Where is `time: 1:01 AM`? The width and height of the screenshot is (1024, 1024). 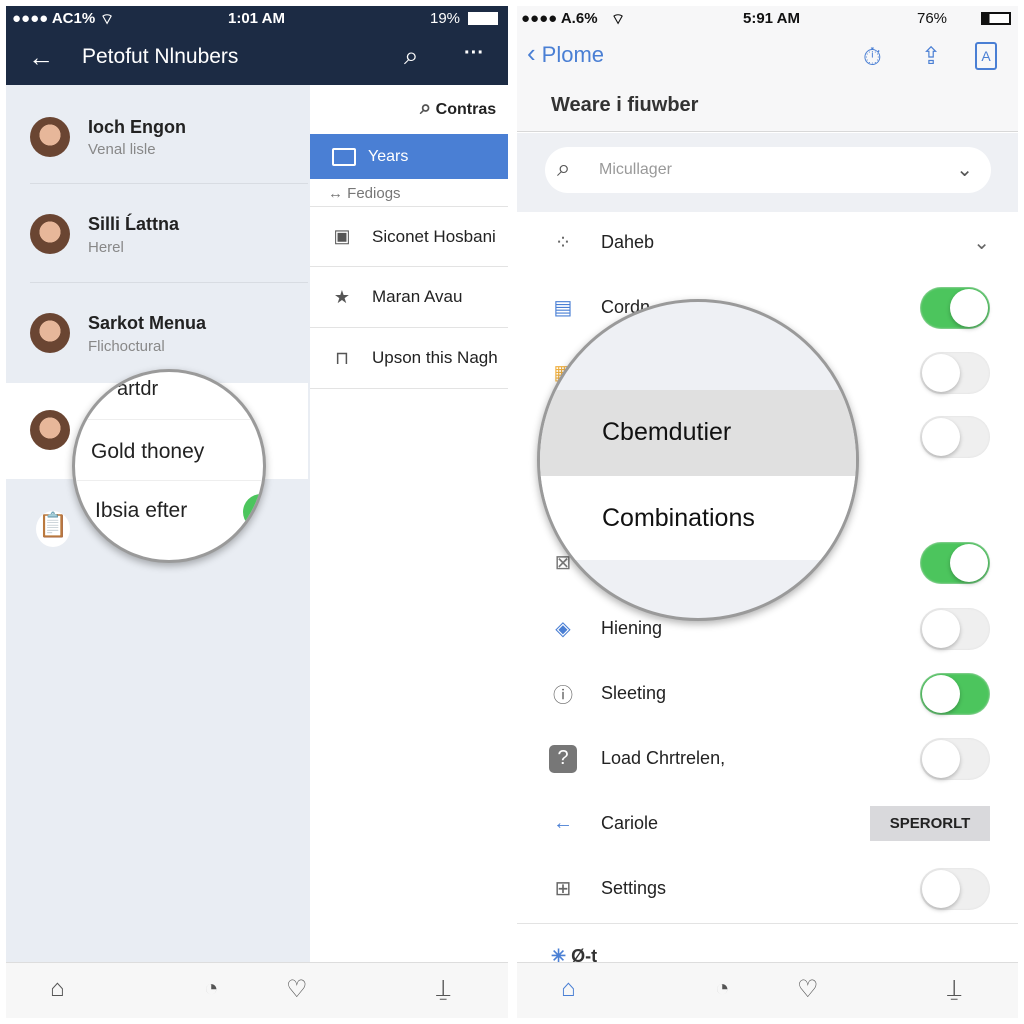 time: 1:01 AM is located at coordinates (256, 18).